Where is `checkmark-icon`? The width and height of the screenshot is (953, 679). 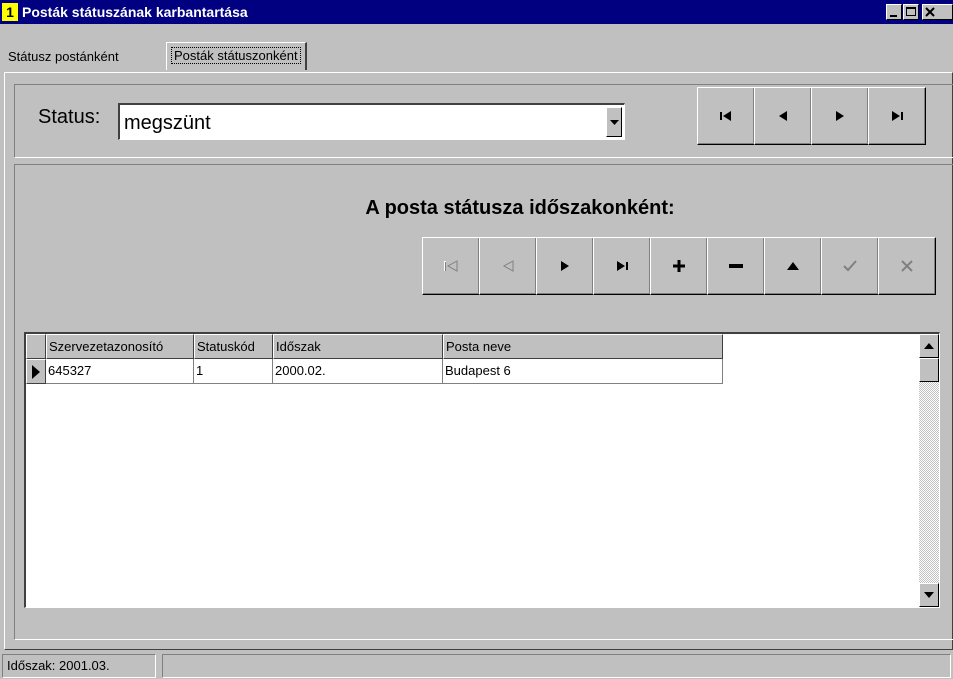 checkmark-icon is located at coordinates (850, 266).